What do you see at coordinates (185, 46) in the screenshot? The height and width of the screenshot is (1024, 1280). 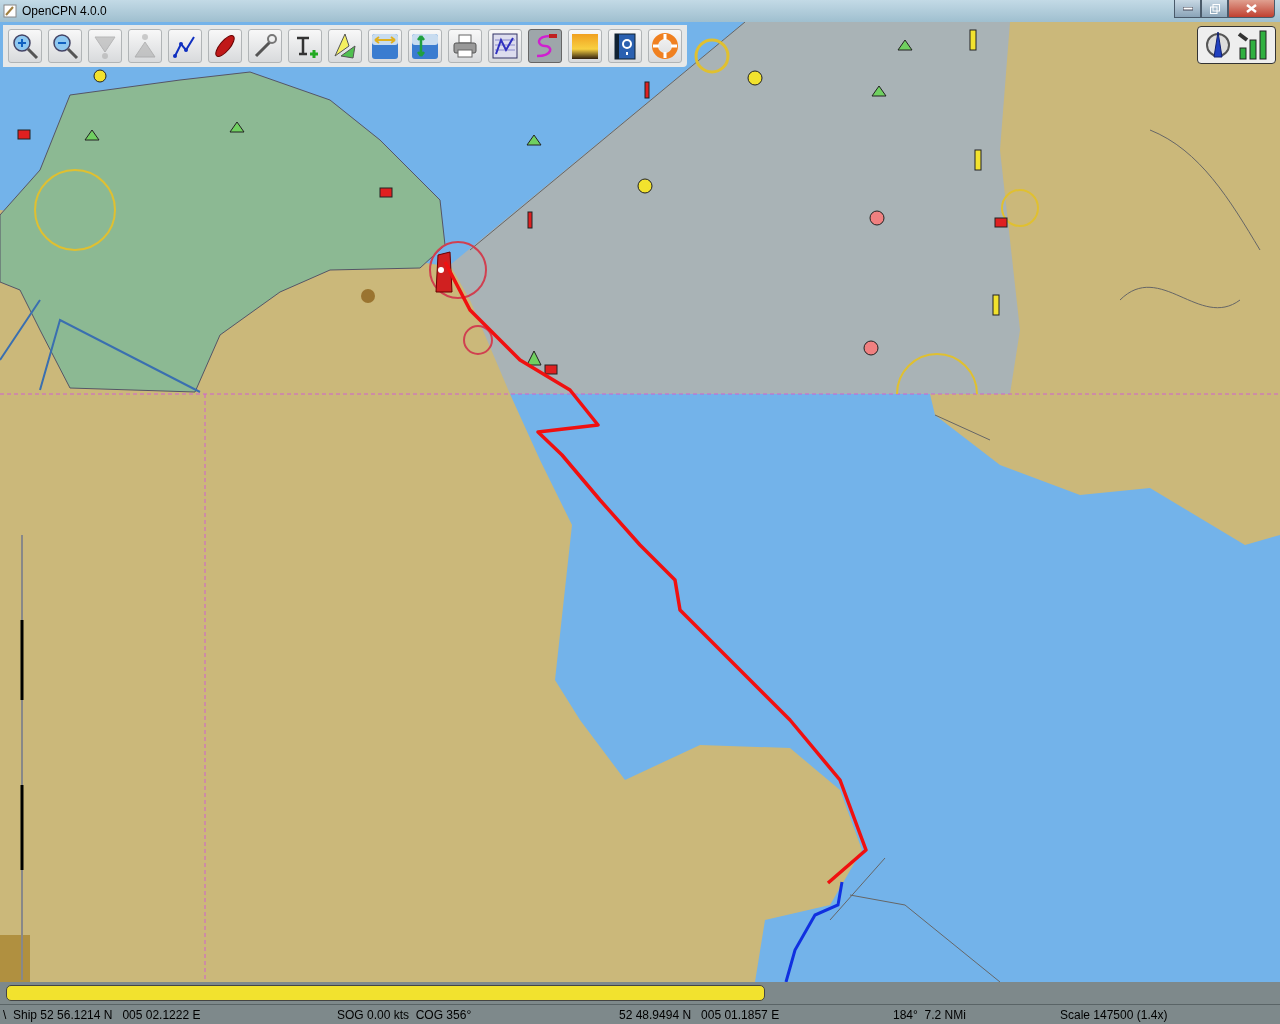 I see `route-button` at bounding box center [185, 46].